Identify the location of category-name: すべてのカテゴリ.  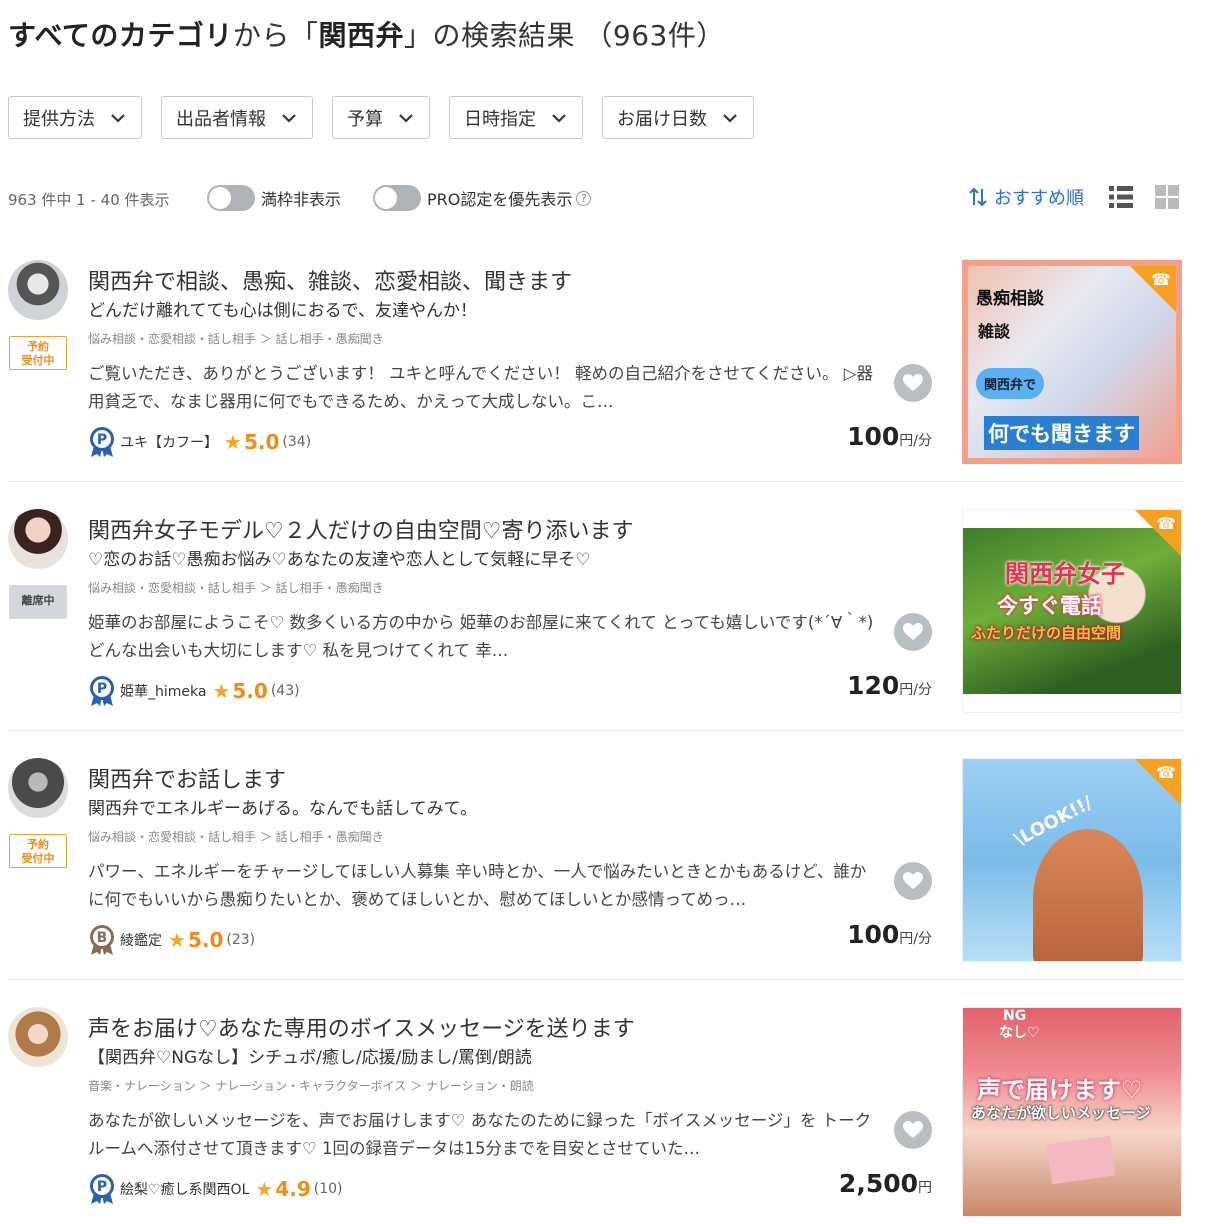
(120, 35).